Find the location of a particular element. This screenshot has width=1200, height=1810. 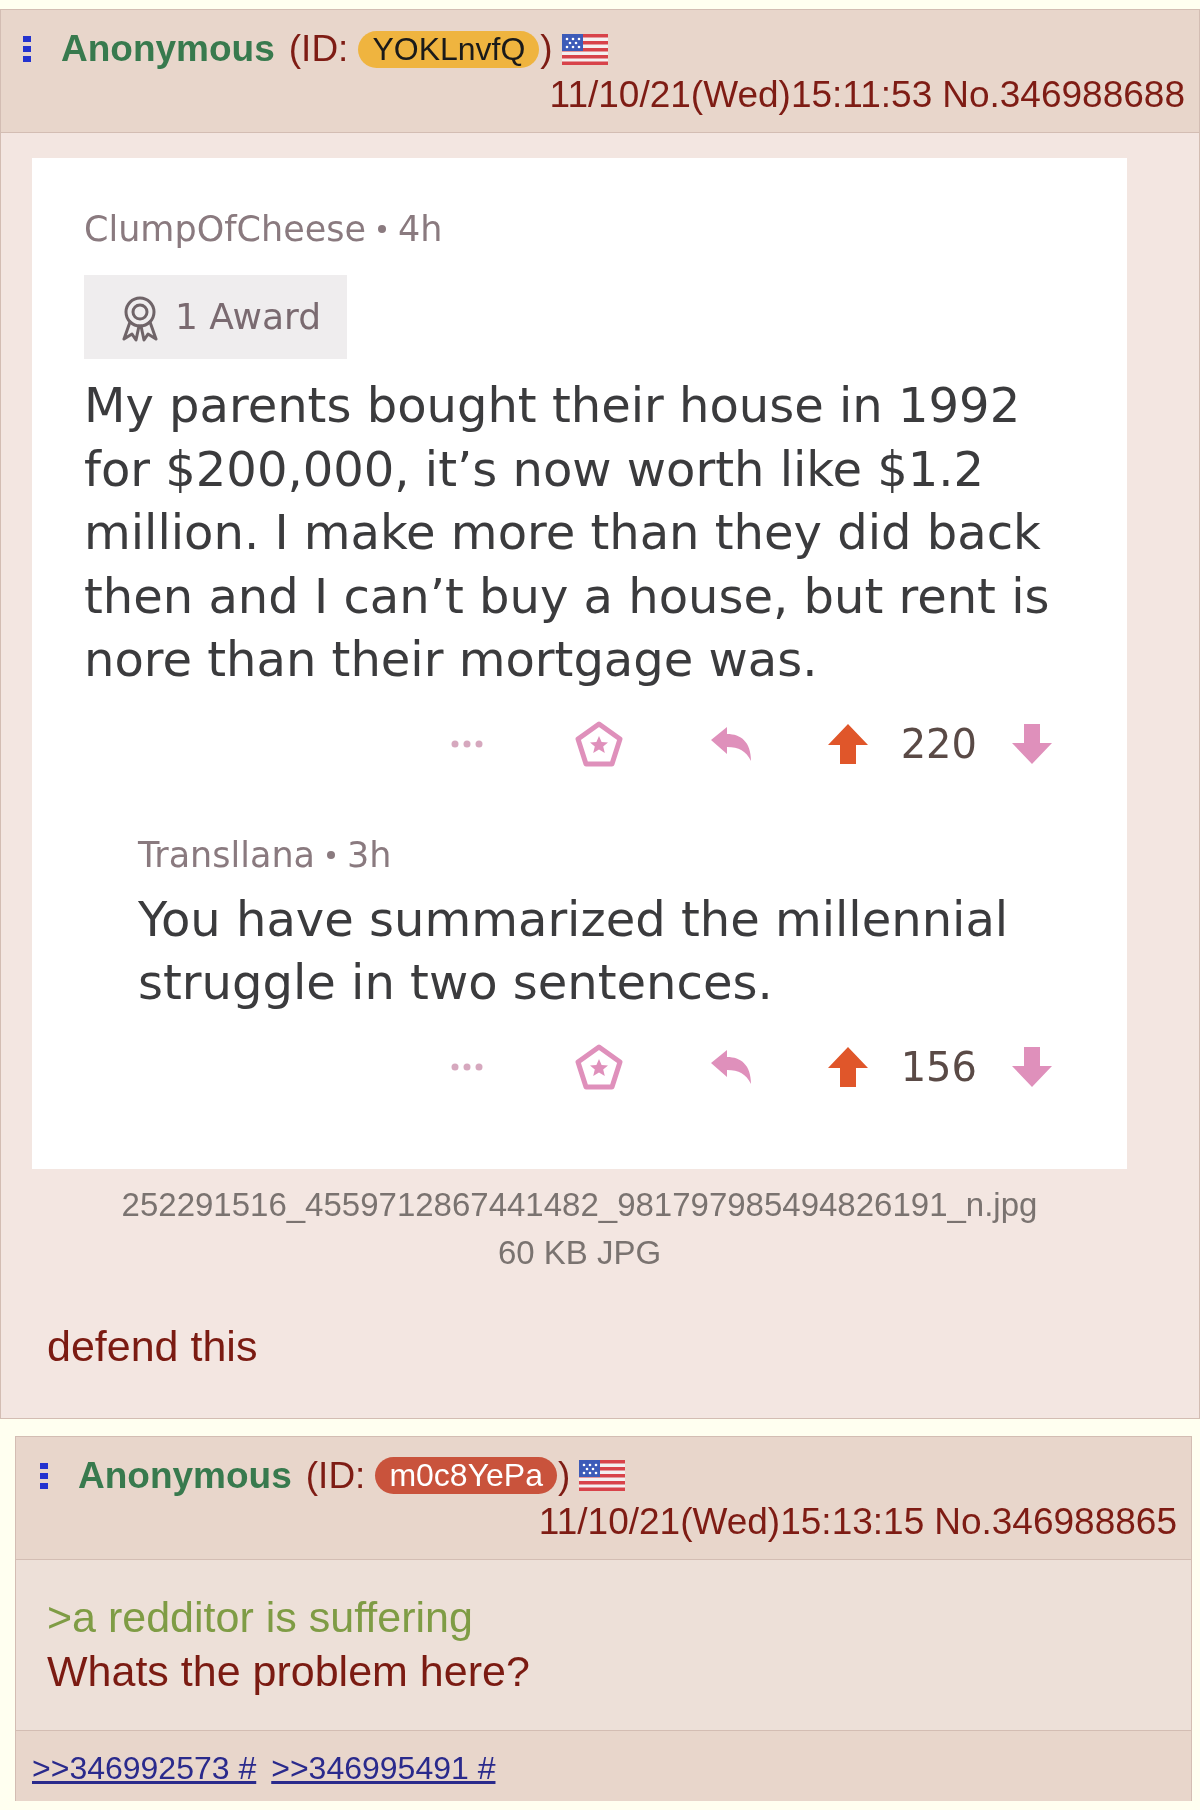

vote-score: 156 is located at coordinates (938, 1066).